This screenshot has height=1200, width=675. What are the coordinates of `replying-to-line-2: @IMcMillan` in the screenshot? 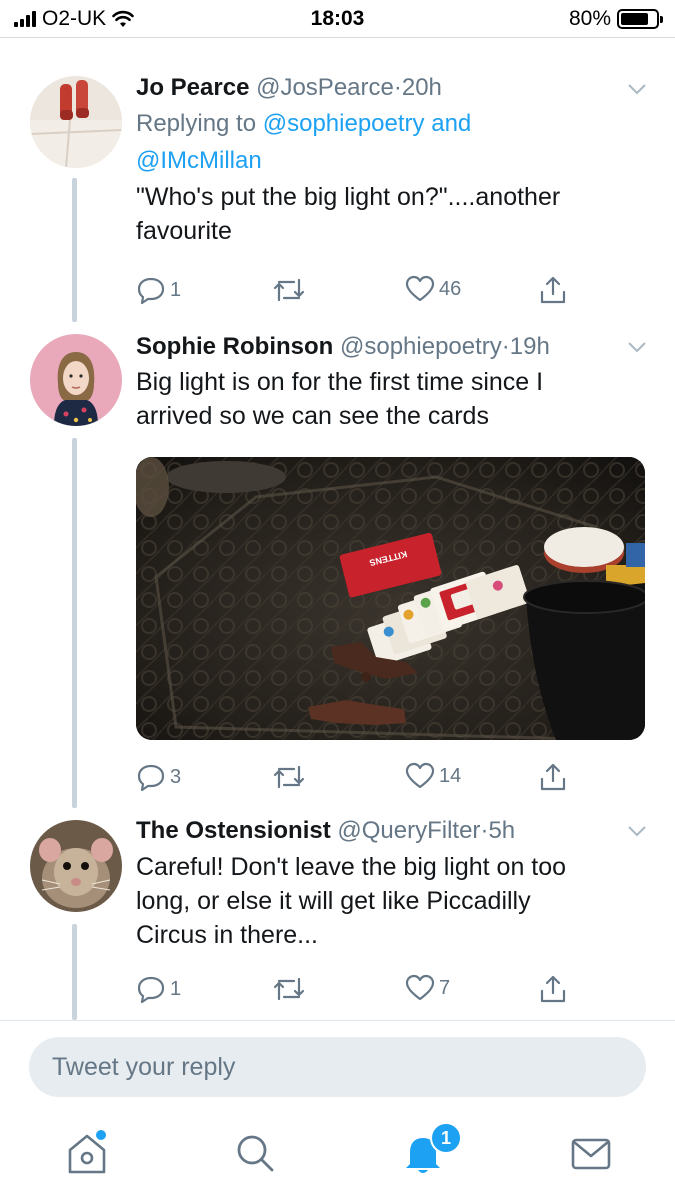 It's located at (390, 160).